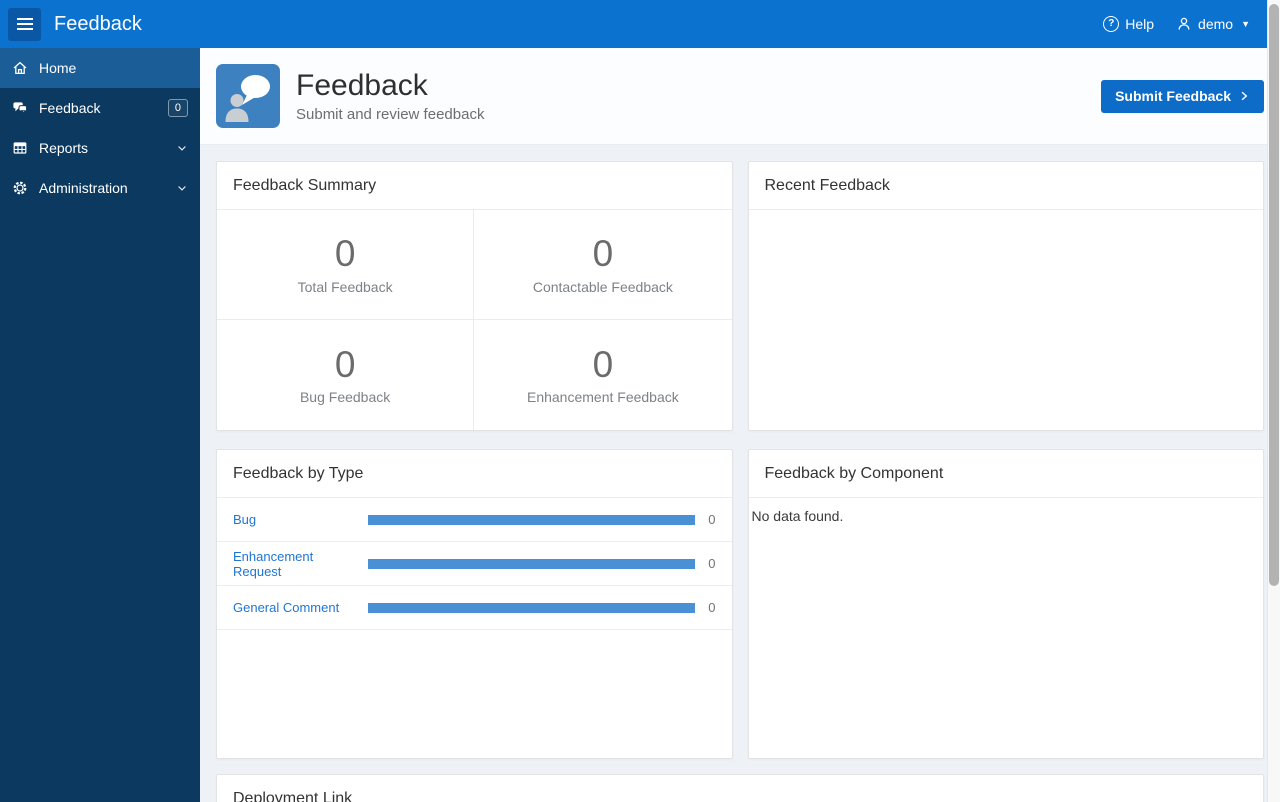 This screenshot has height=802, width=1280. I want to click on feedback-app-icon, so click(248, 96).